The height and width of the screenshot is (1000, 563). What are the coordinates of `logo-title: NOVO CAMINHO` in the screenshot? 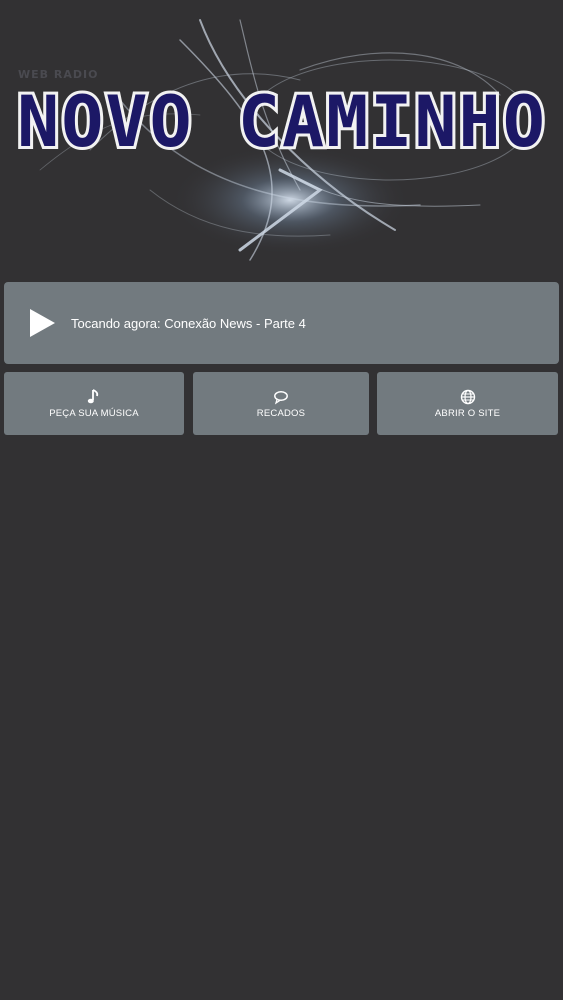 It's located at (282, 123).